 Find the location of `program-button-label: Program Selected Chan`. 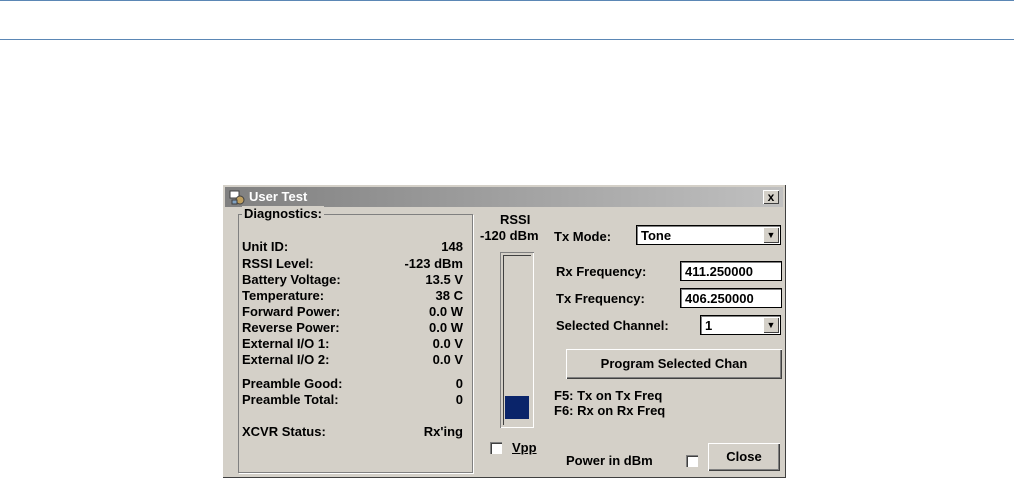

program-button-label: Program Selected Chan is located at coordinates (674, 363).